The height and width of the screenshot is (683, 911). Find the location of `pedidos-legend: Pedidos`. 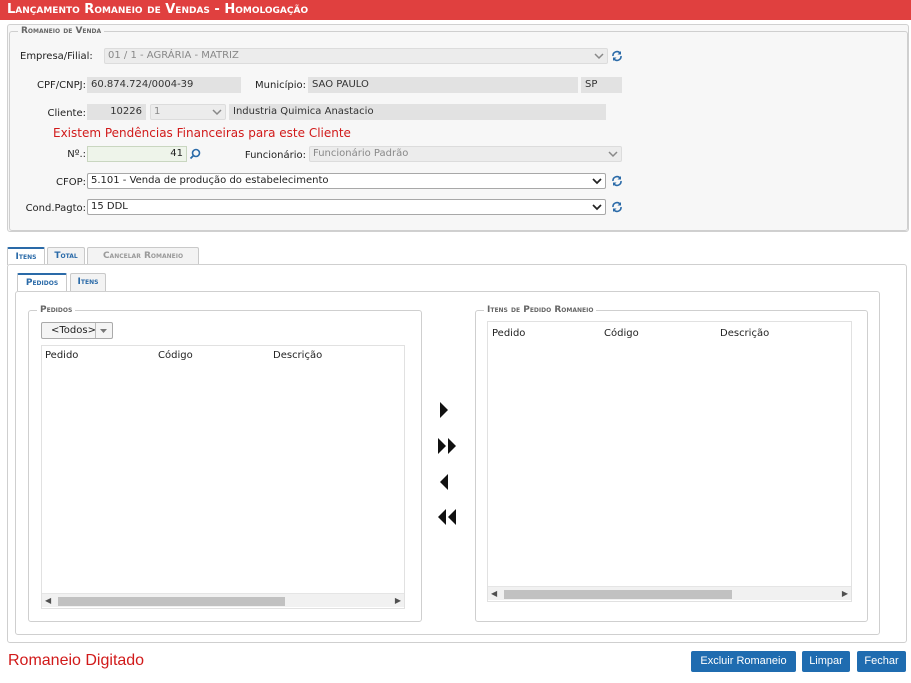

pedidos-legend: Pedidos is located at coordinates (56, 310).